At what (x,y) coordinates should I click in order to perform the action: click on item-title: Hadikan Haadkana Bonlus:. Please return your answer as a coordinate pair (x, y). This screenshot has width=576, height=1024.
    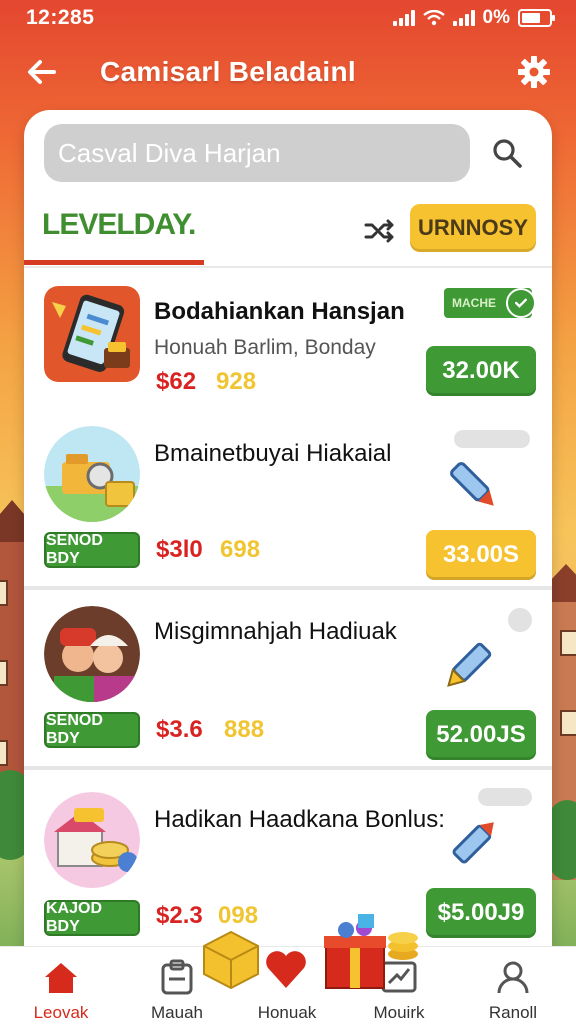
    Looking at the image, I should click on (299, 819).